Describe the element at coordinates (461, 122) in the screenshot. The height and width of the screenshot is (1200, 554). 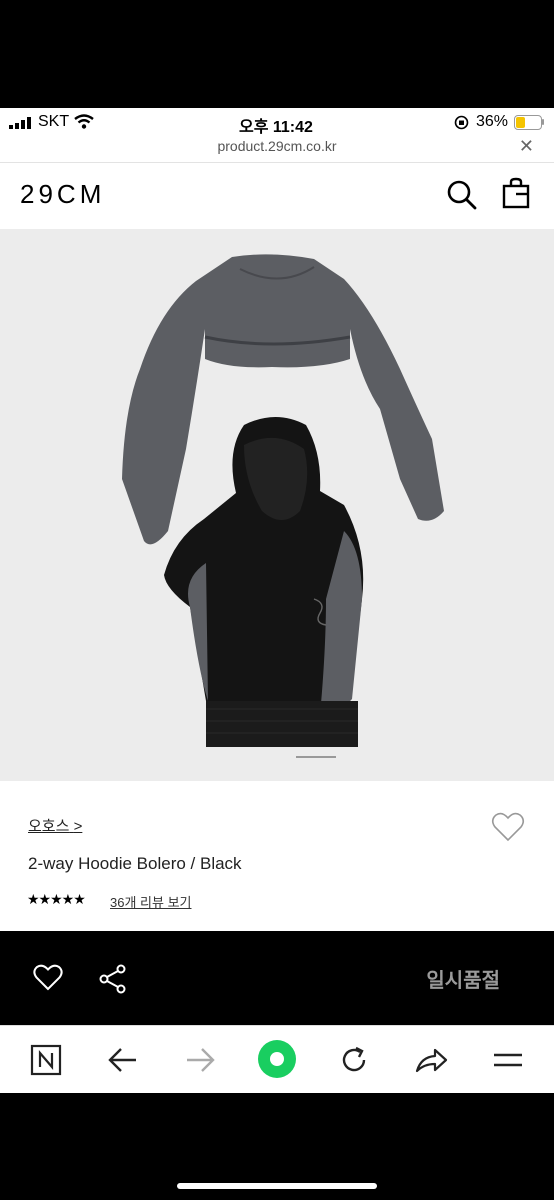
I see `orientation-lock-icon` at that location.